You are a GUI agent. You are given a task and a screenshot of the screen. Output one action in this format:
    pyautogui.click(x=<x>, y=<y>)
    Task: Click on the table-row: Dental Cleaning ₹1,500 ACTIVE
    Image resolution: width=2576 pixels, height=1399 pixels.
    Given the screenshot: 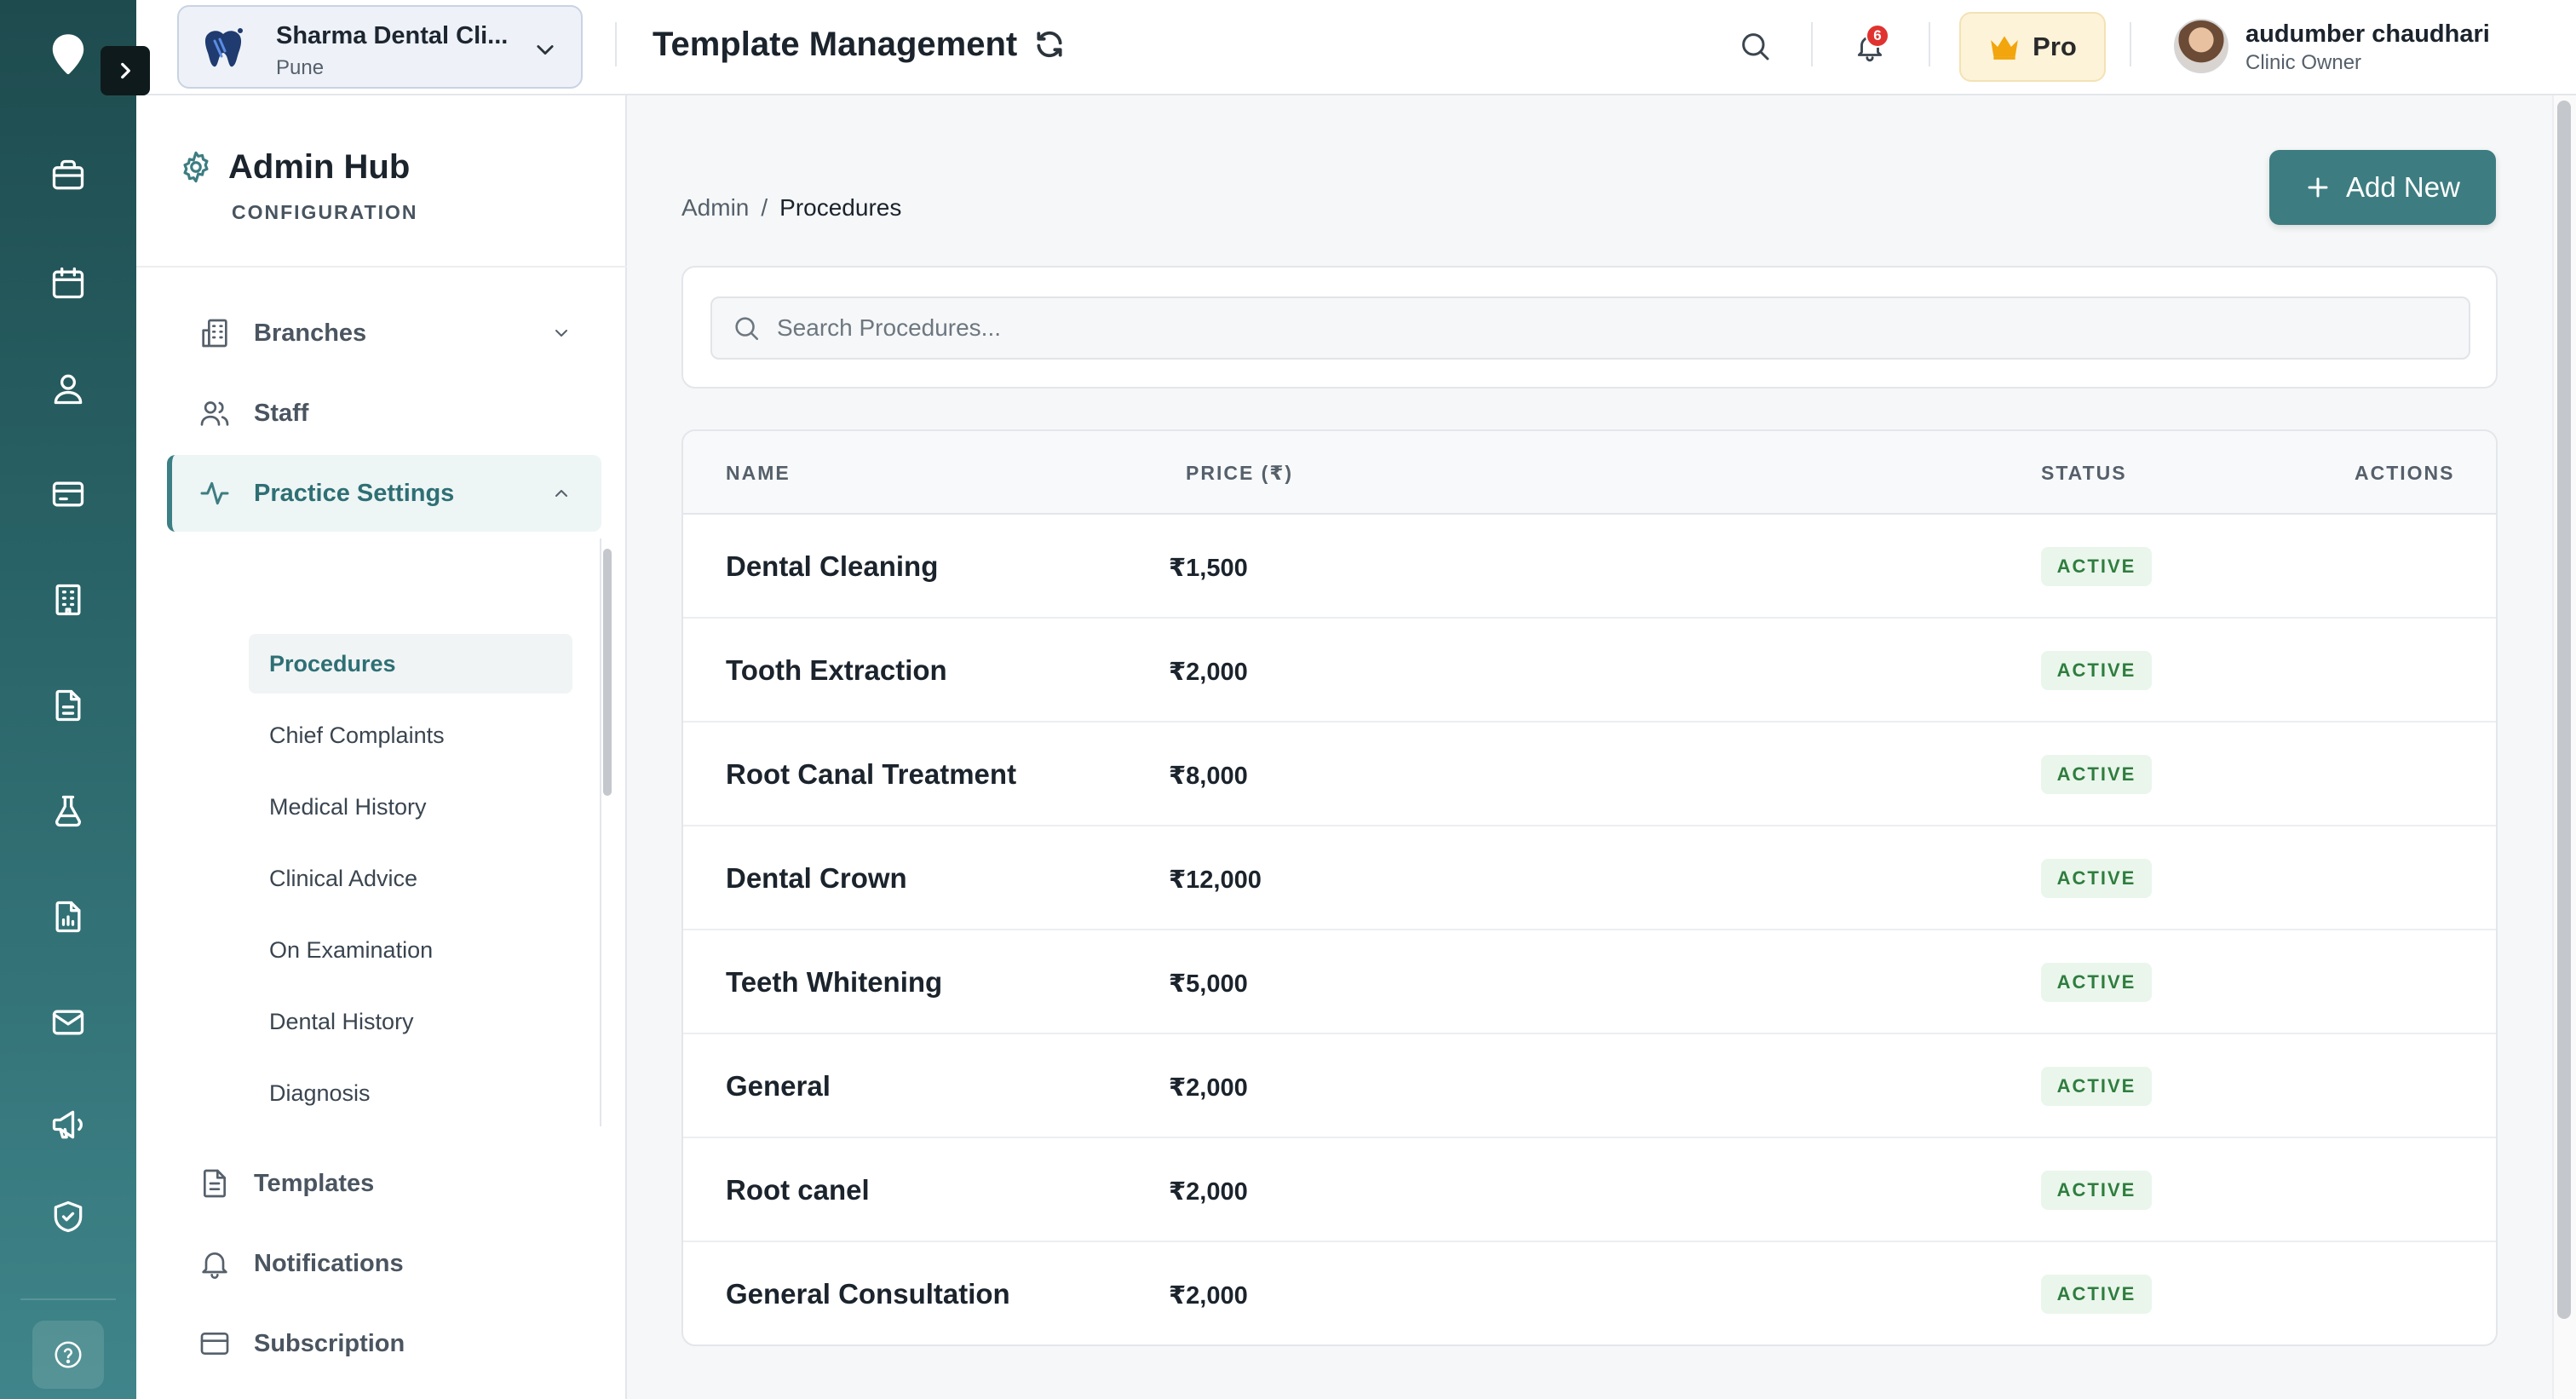 What is the action you would take?
    pyautogui.click(x=1589, y=567)
    